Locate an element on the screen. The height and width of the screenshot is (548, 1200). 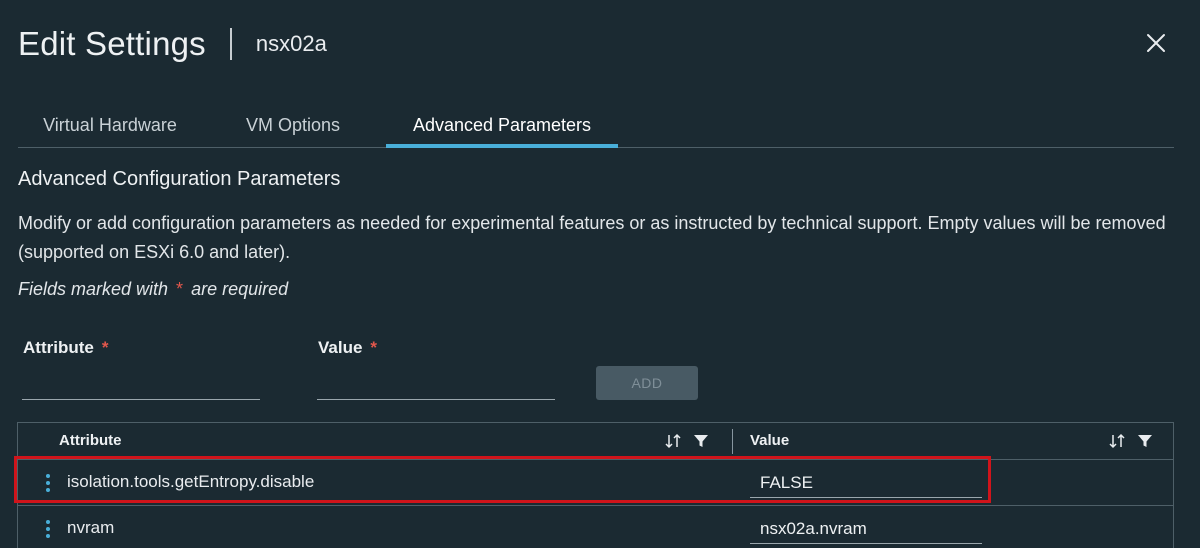
row-attribute: nvram is located at coordinates (91, 527).